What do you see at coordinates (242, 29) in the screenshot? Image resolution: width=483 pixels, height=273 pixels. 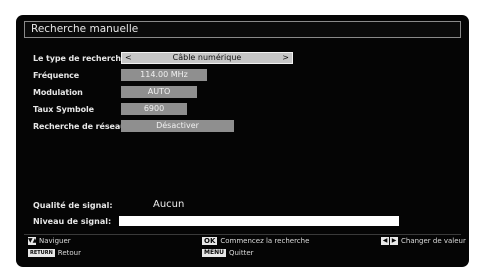 I see `dialog-title-bar: Recherche manuelle` at bounding box center [242, 29].